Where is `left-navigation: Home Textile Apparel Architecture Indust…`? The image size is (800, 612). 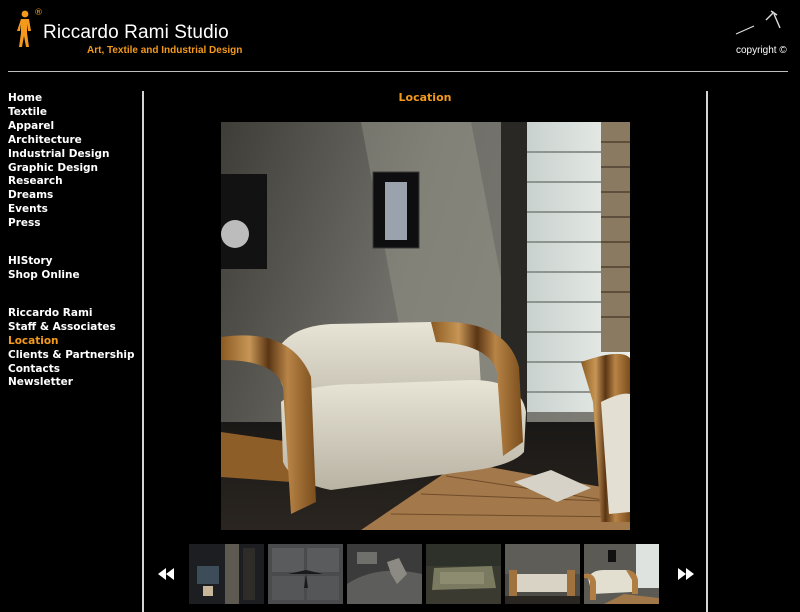 left-navigation: Home Textile Apparel Architecture Indust… is located at coordinates (74, 241).